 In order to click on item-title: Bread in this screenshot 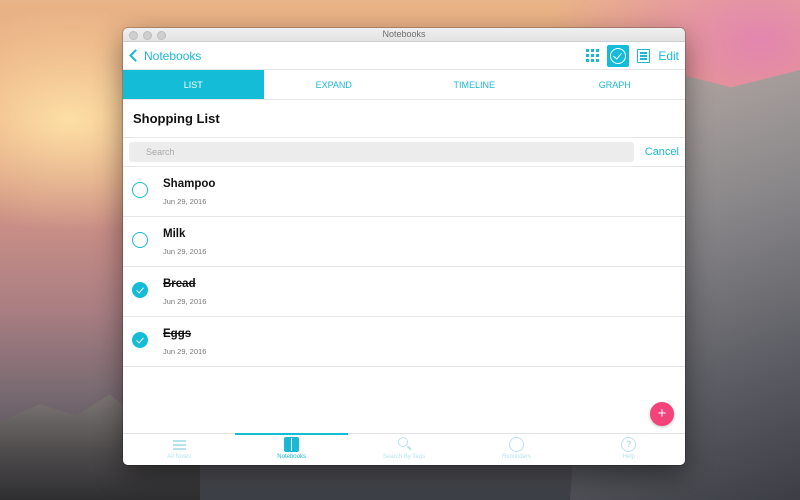, I will do `click(179, 284)`.